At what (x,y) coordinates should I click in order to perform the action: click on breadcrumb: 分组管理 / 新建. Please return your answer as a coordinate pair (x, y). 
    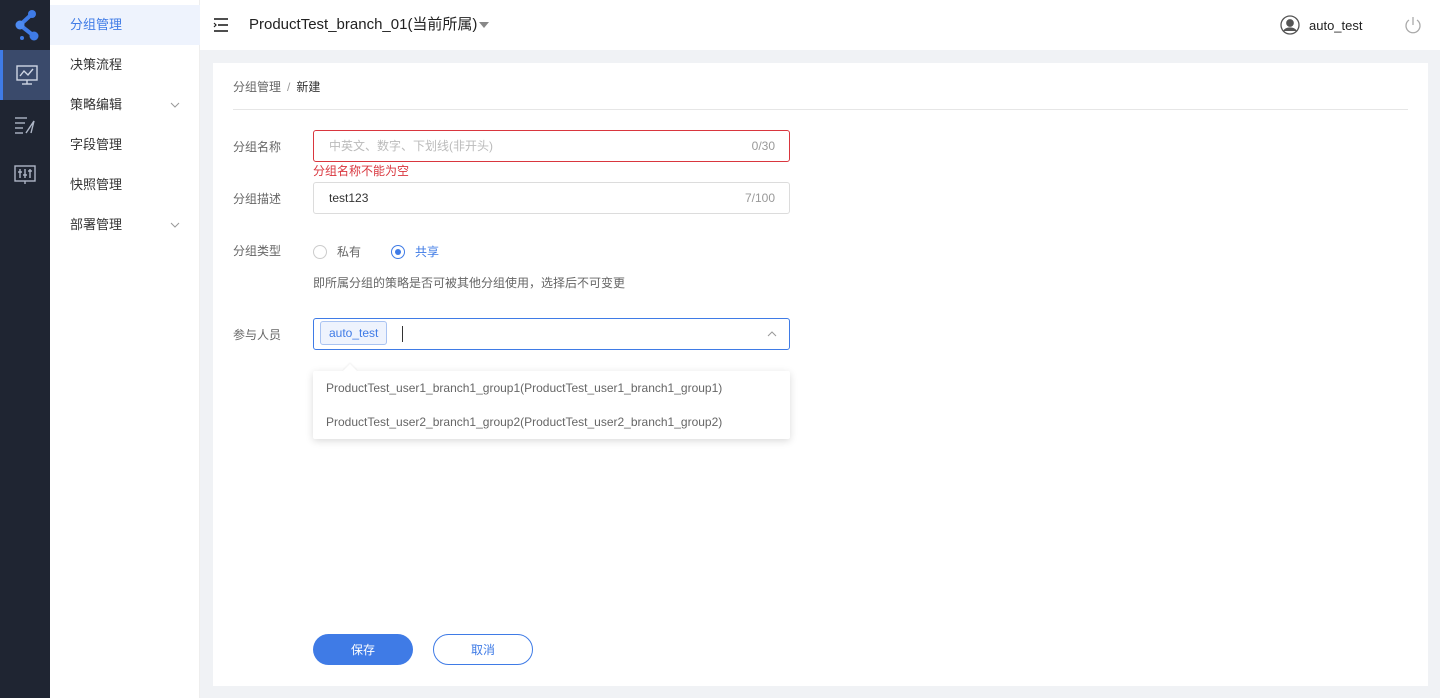
    Looking at the image, I should click on (276, 86).